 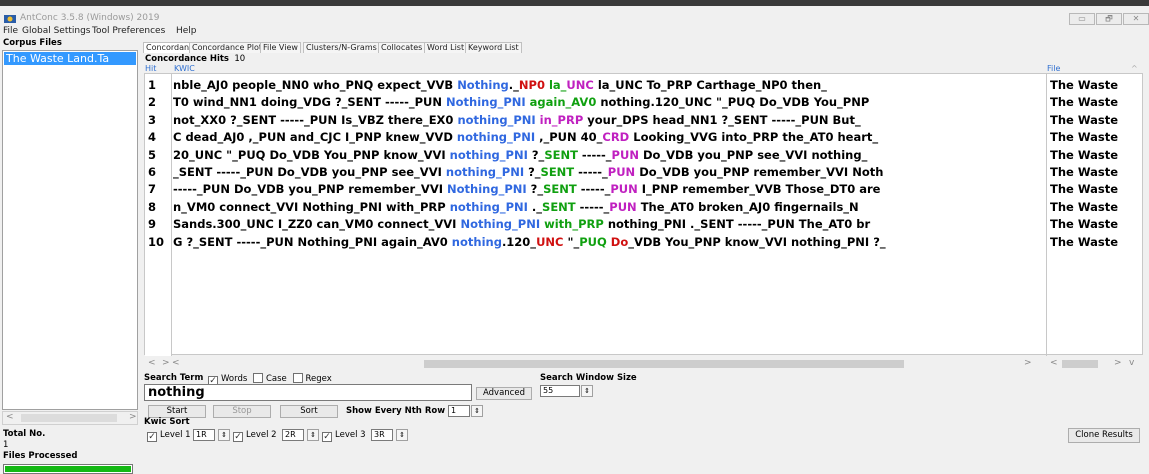 I want to click on results-horizontal-scrollbar: < > < > < > v, so click(x=643, y=364).